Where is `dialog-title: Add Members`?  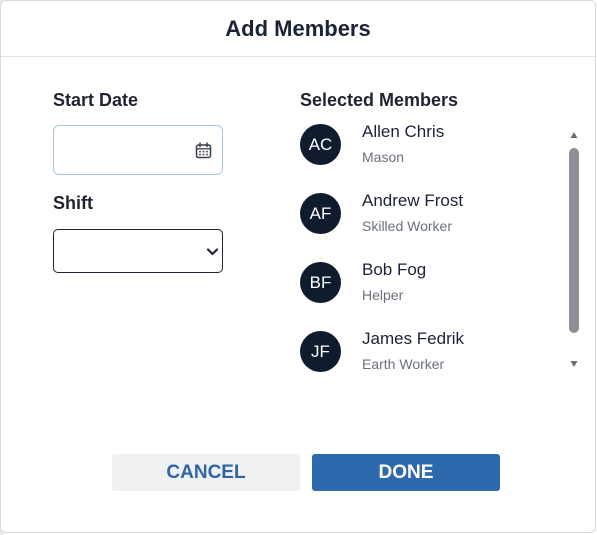 dialog-title: Add Members is located at coordinates (298, 28).